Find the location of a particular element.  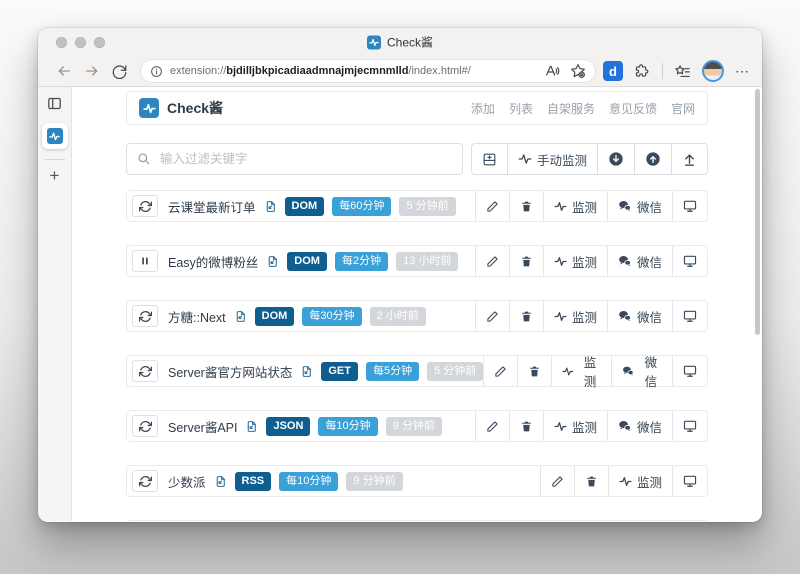

circle-up-icon is located at coordinates (653, 159).